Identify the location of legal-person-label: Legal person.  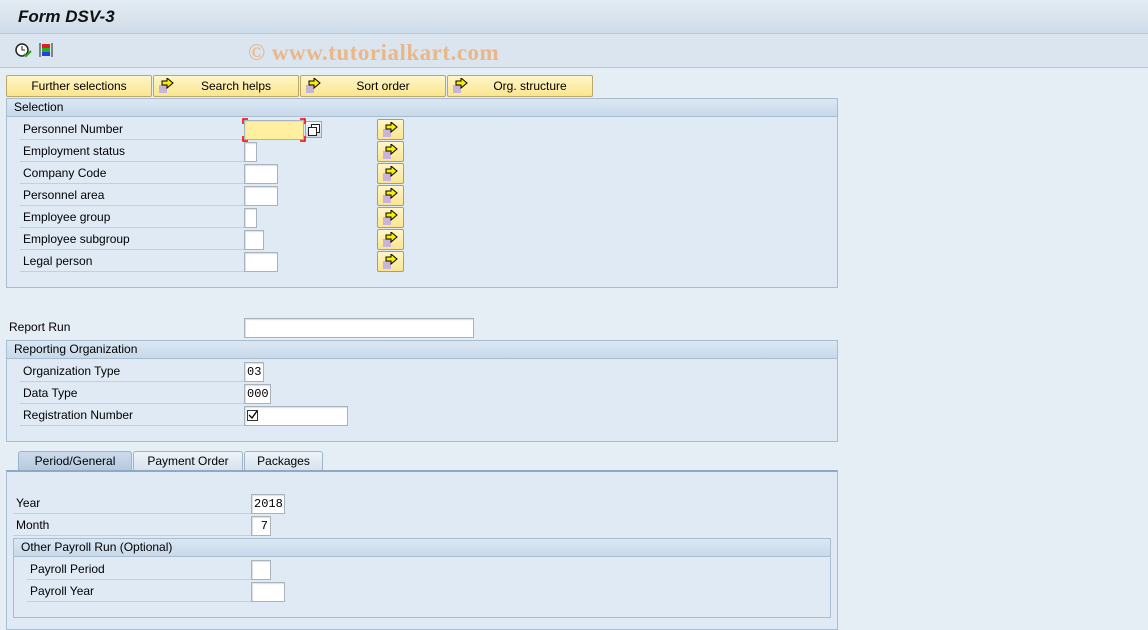
(132, 261).